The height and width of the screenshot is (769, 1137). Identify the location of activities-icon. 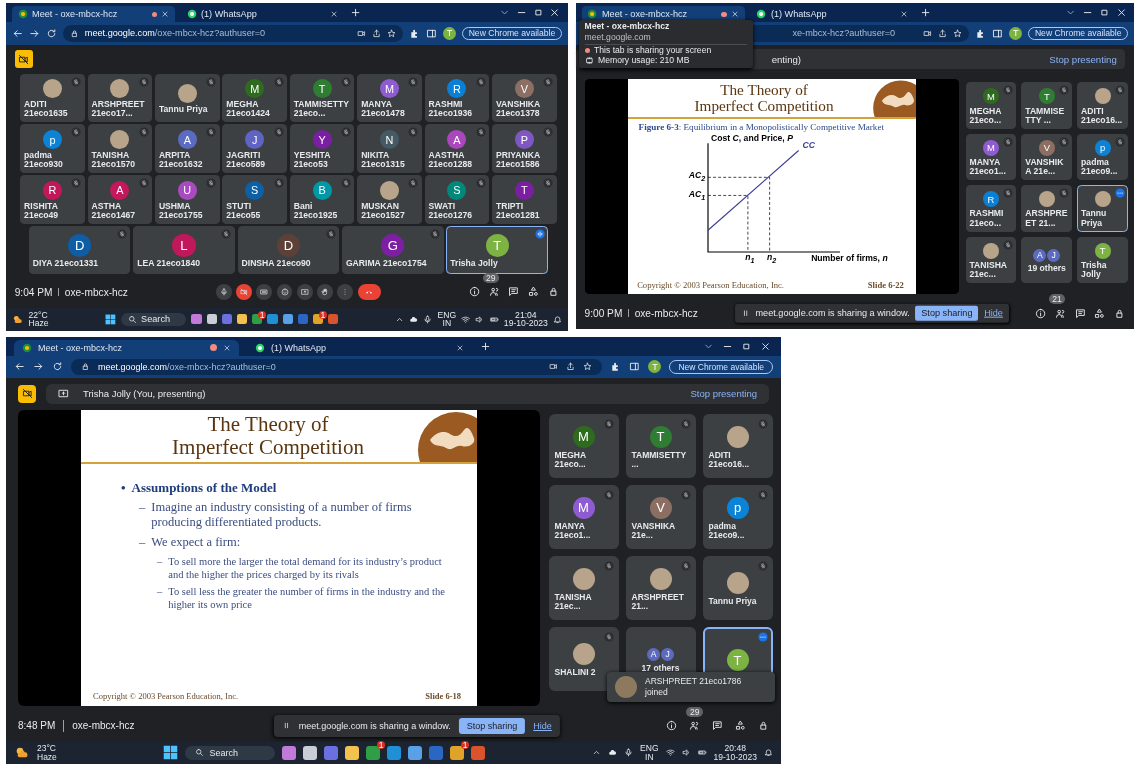
(740, 726).